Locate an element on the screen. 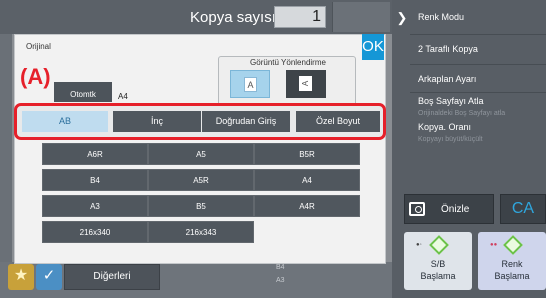 The width and height of the screenshot is (546, 298). auto-size-button: Otomtk is located at coordinates (83, 92).